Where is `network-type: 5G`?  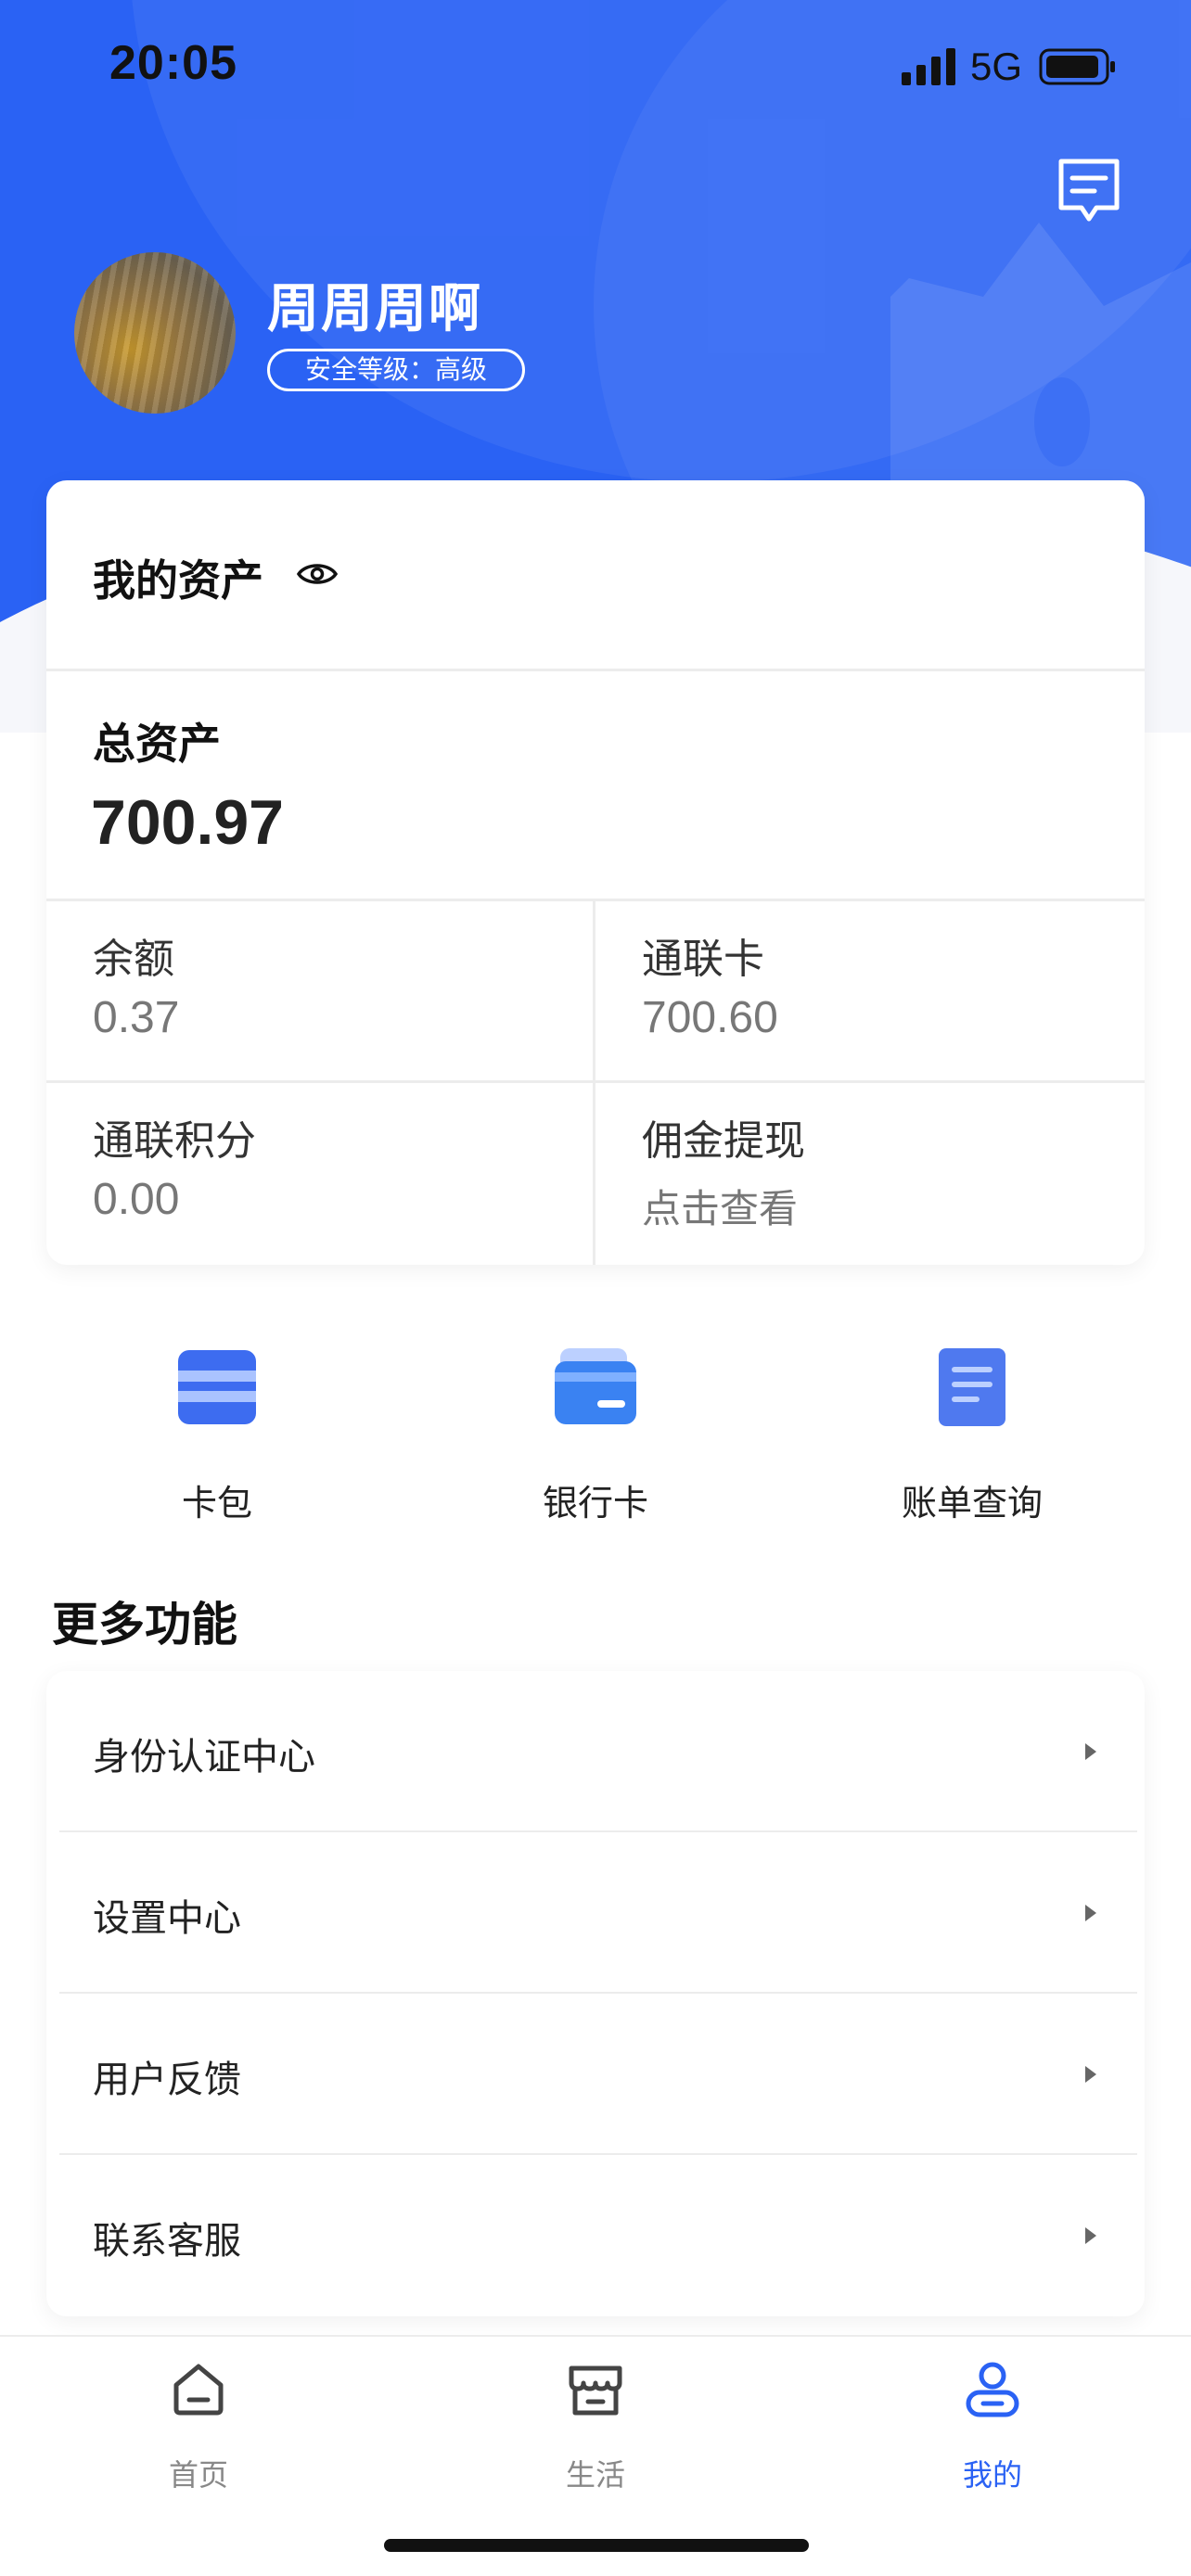 network-type: 5G is located at coordinates (996, 66).